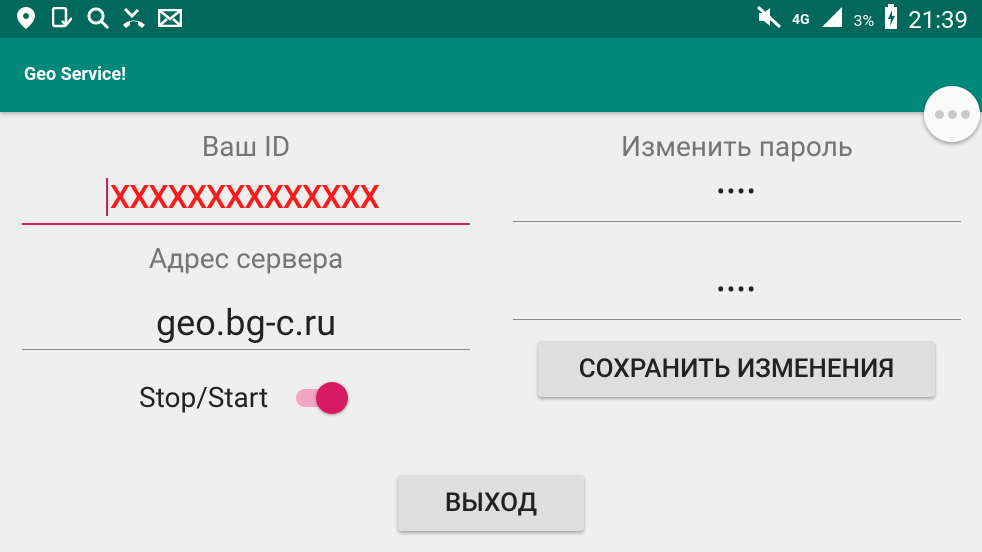 This screenshot has height=552, width=982. What do you see at coordinates (246, 258) in the screenshot?
I see `server-label: Адрес сервера` at bounding box center [246, 258].